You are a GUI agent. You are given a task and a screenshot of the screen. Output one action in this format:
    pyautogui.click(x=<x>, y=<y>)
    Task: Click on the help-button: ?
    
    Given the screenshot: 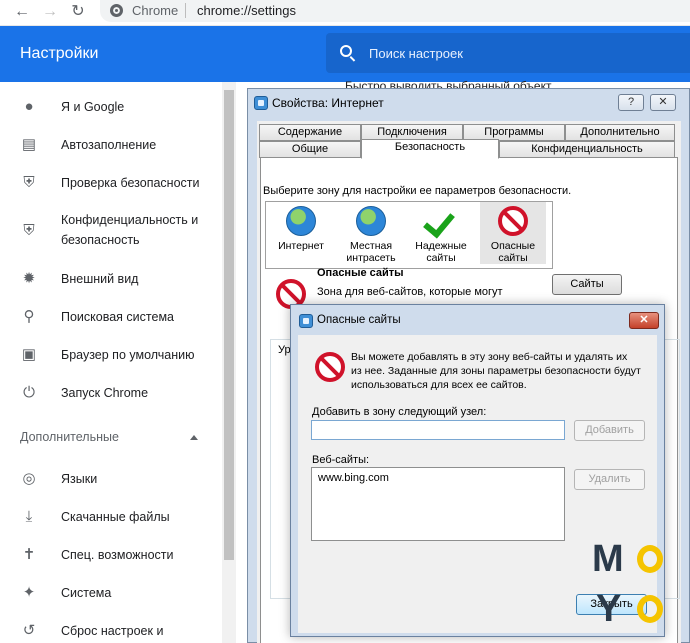 What is the action you would take?
    pyautogui.click(x=631, y=102)
    